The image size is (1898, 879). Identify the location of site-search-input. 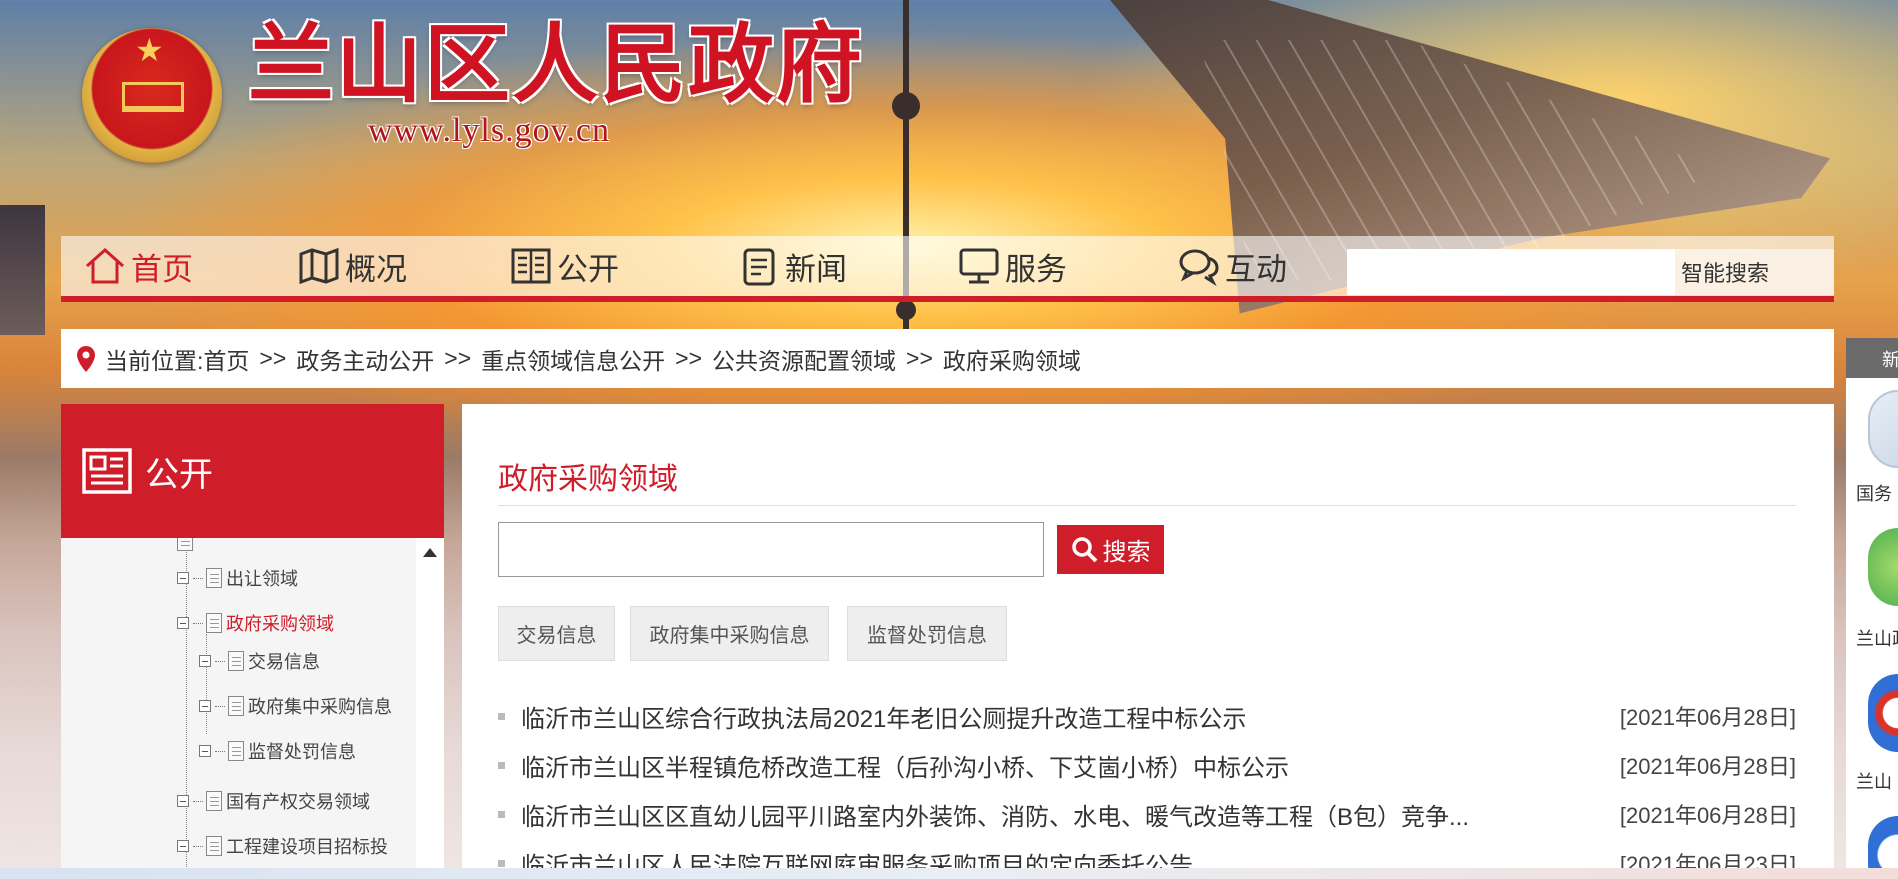
(1511, 272).